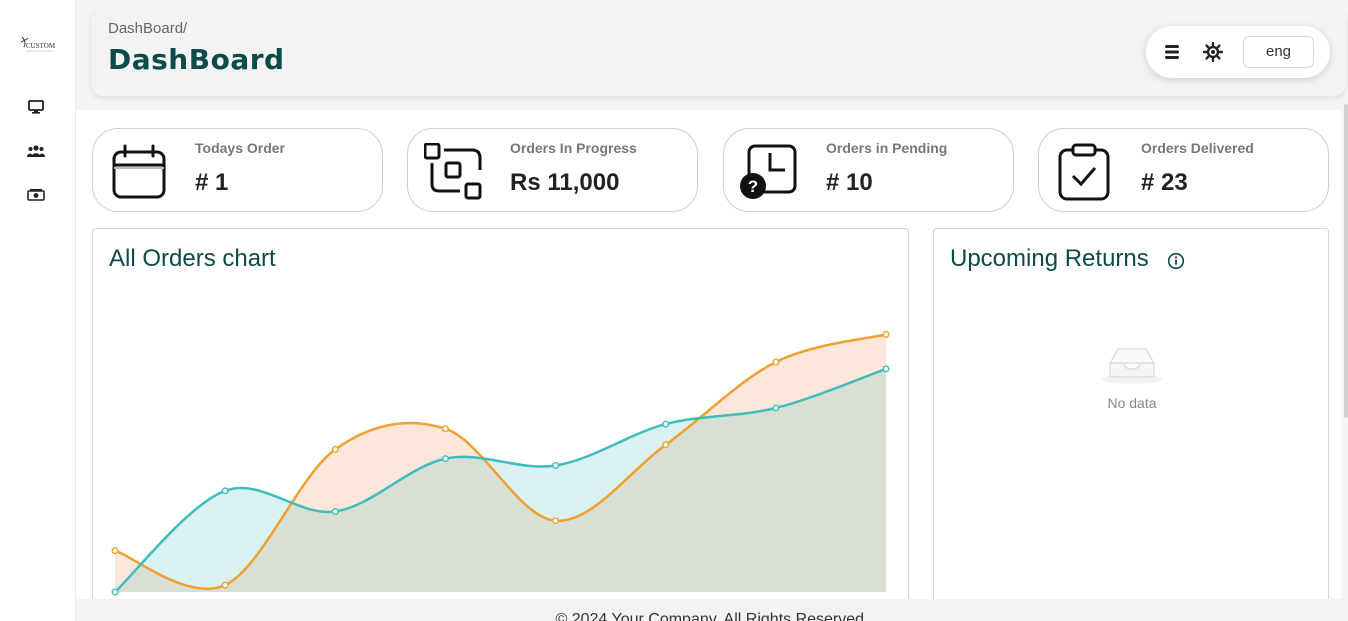 The height and width of the screenshot is (621, 1348). What do you see at coordinates (36, 107) in the screenshot?
I see `monitor-icon` at bounding box center [36, 107].